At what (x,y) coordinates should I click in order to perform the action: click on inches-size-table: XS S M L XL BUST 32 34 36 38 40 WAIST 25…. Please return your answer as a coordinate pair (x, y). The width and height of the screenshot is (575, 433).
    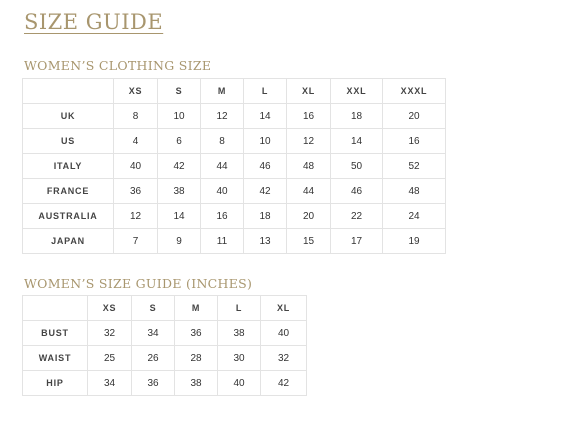
    Looking at the image, I should click on (164, 345).